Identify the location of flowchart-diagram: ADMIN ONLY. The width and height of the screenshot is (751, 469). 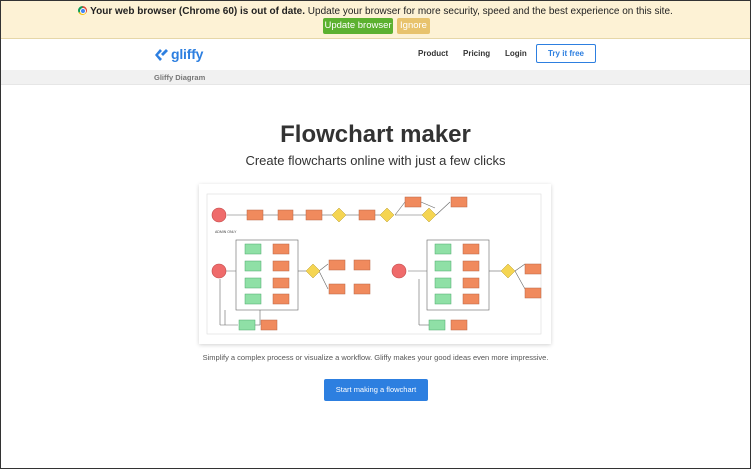
(374, 264).